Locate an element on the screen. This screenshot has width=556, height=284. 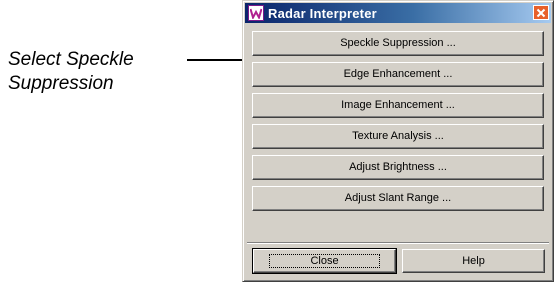
annotation-line-1: Select Speckle is located at coordinates (71, 59).